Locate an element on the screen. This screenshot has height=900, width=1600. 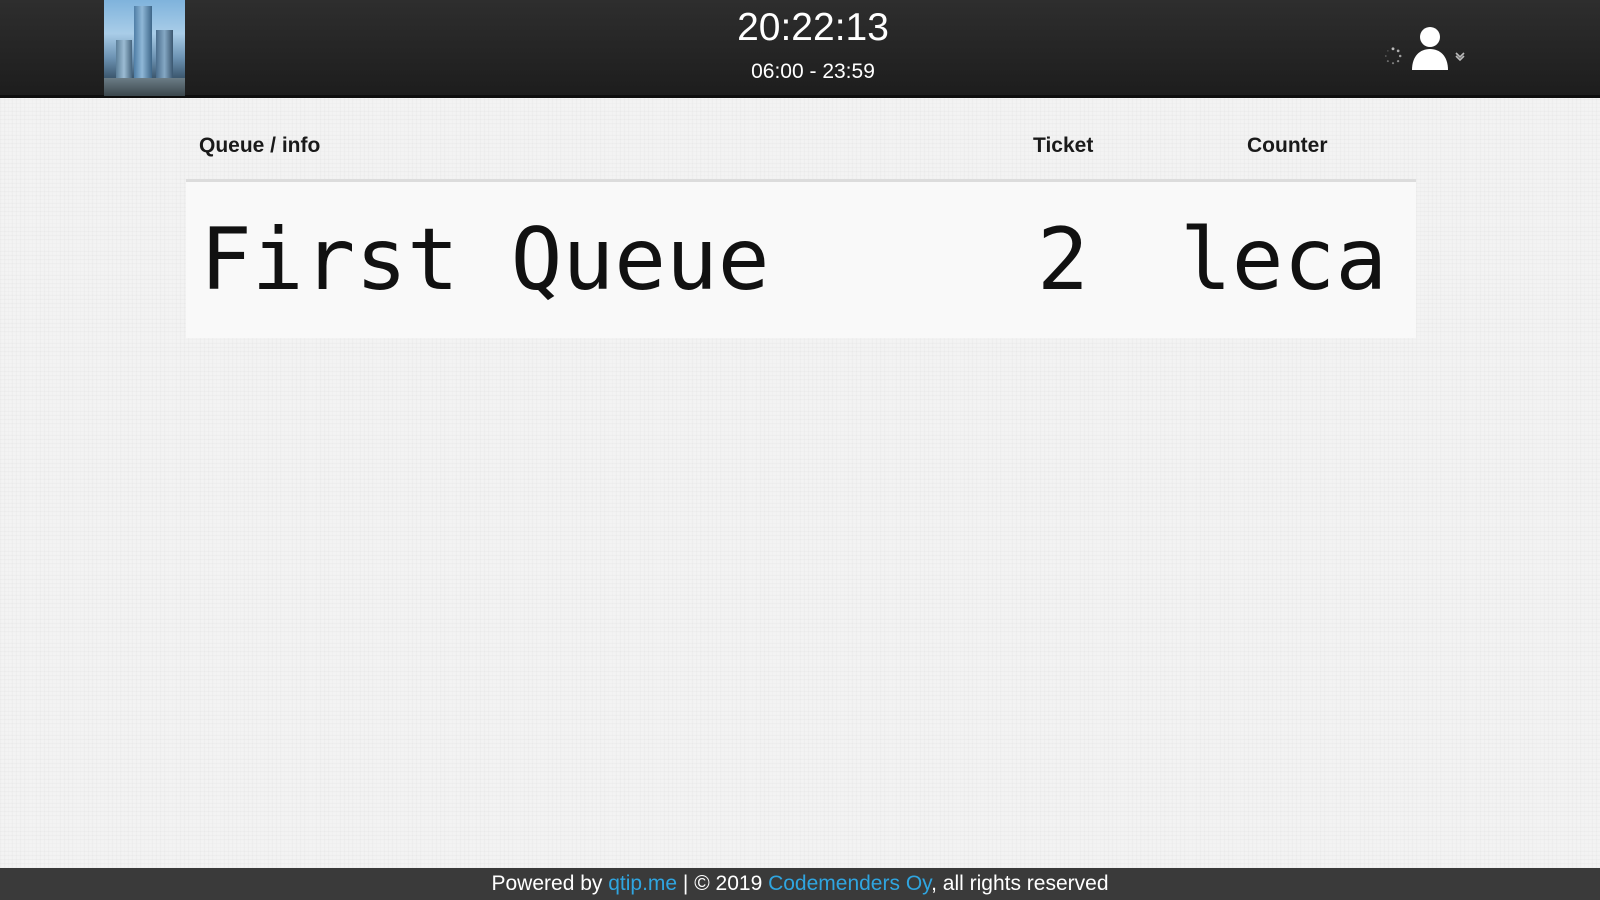
column-header-queue: Queue / info is located at coordinates (260, 145).